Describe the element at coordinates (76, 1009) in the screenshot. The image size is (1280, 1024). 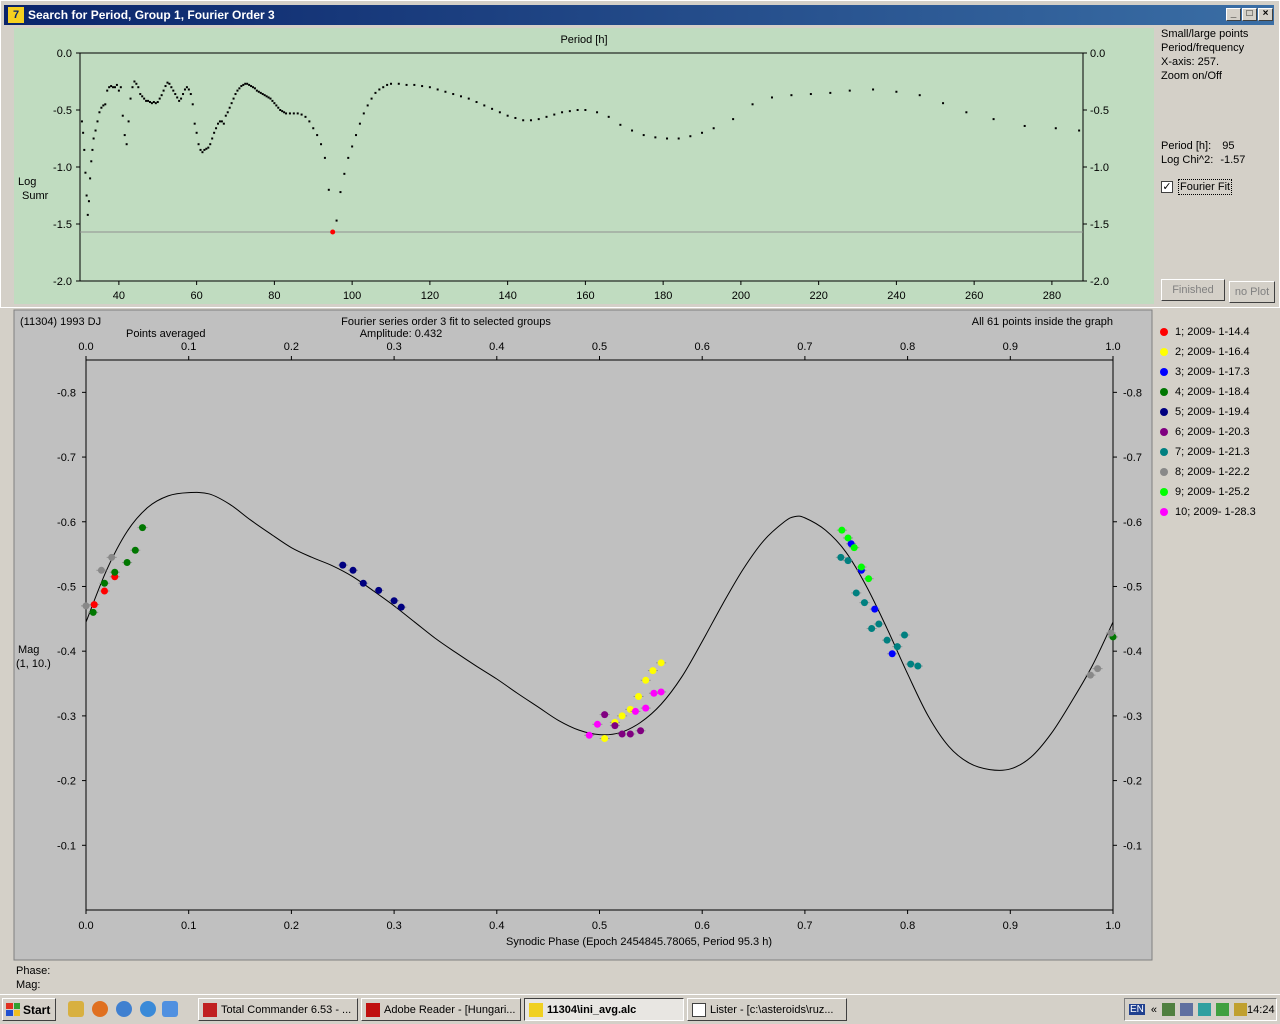
I see `quicklaunch-tool-icon` at that location.